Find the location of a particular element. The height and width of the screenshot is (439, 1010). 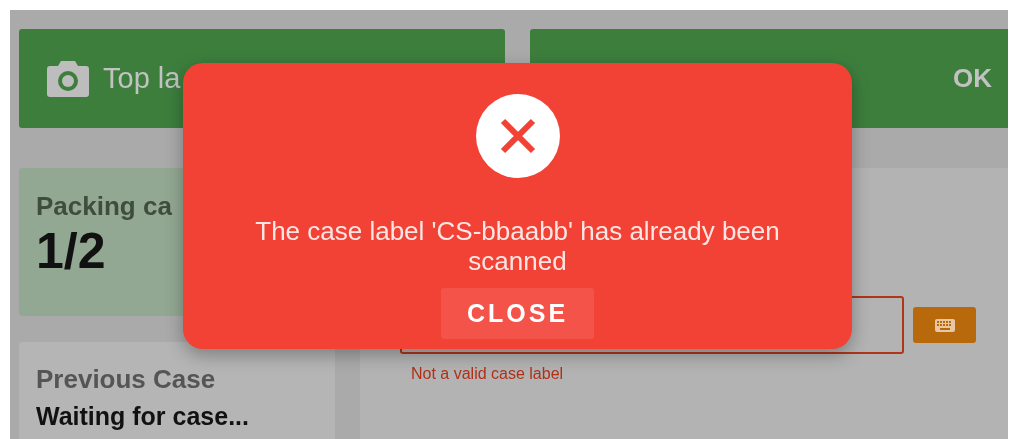

case-count: 1/2 is located at coordinates (71, 251).